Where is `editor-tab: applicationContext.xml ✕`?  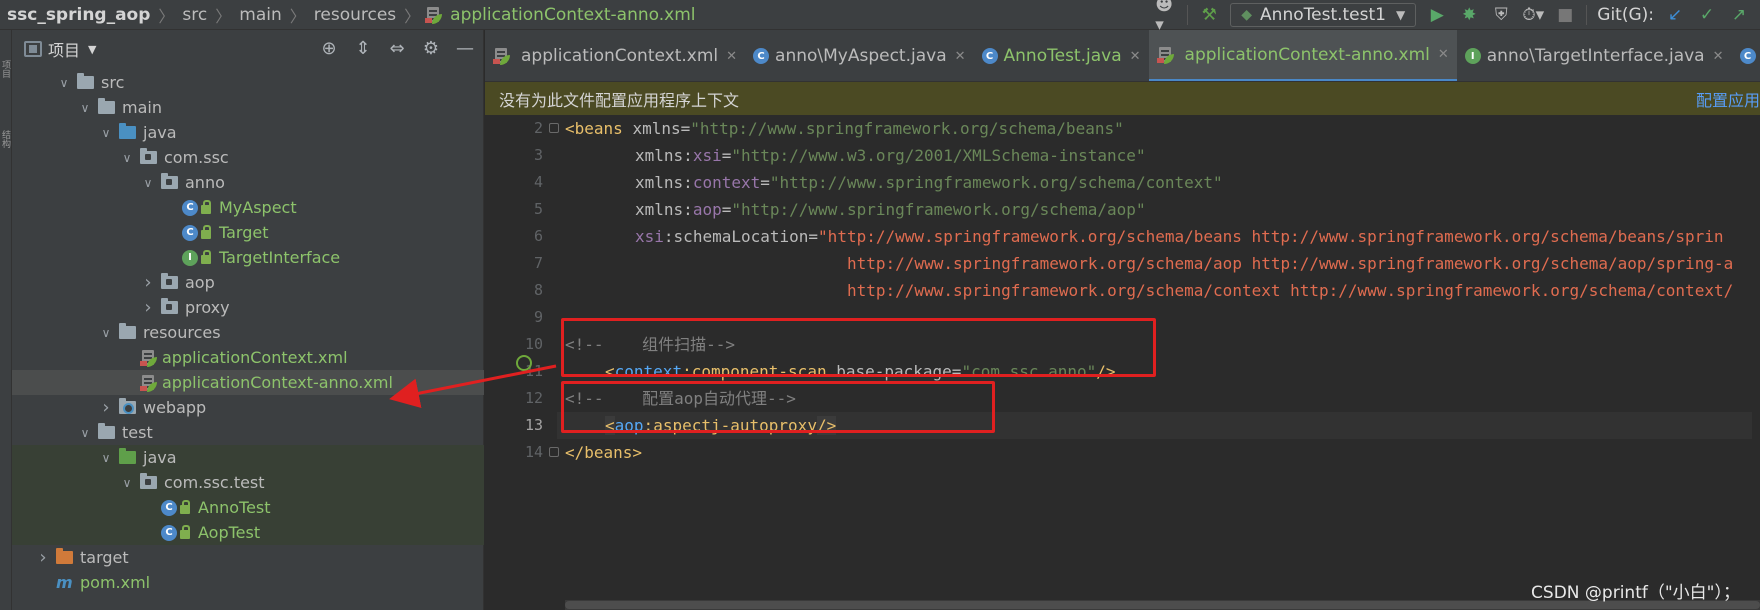
editor-tab: applicationContext.xml ✕ is located at coordinates (615, 55).